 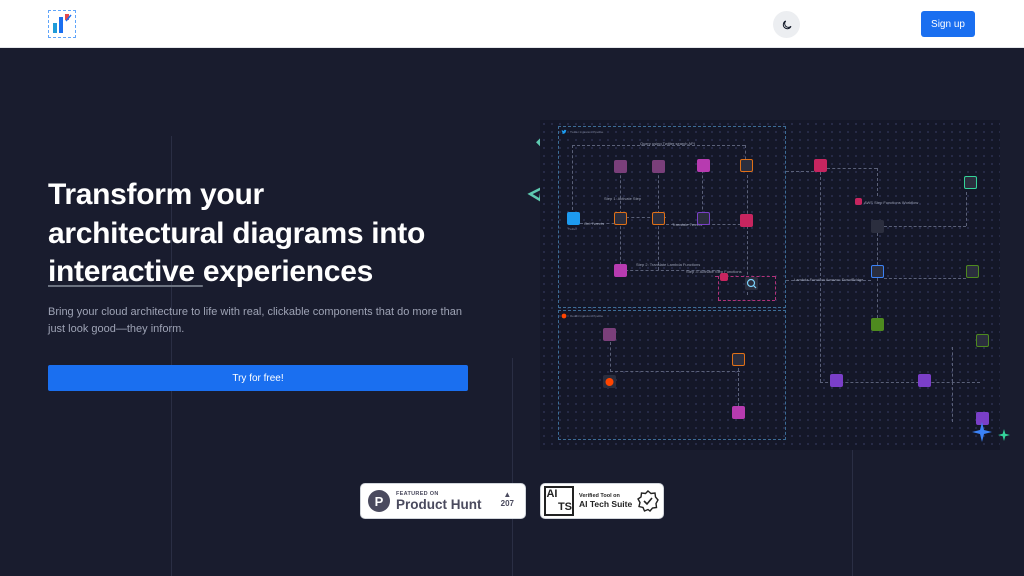 I want to click on step-node-icon, so click(x=858, y=201).